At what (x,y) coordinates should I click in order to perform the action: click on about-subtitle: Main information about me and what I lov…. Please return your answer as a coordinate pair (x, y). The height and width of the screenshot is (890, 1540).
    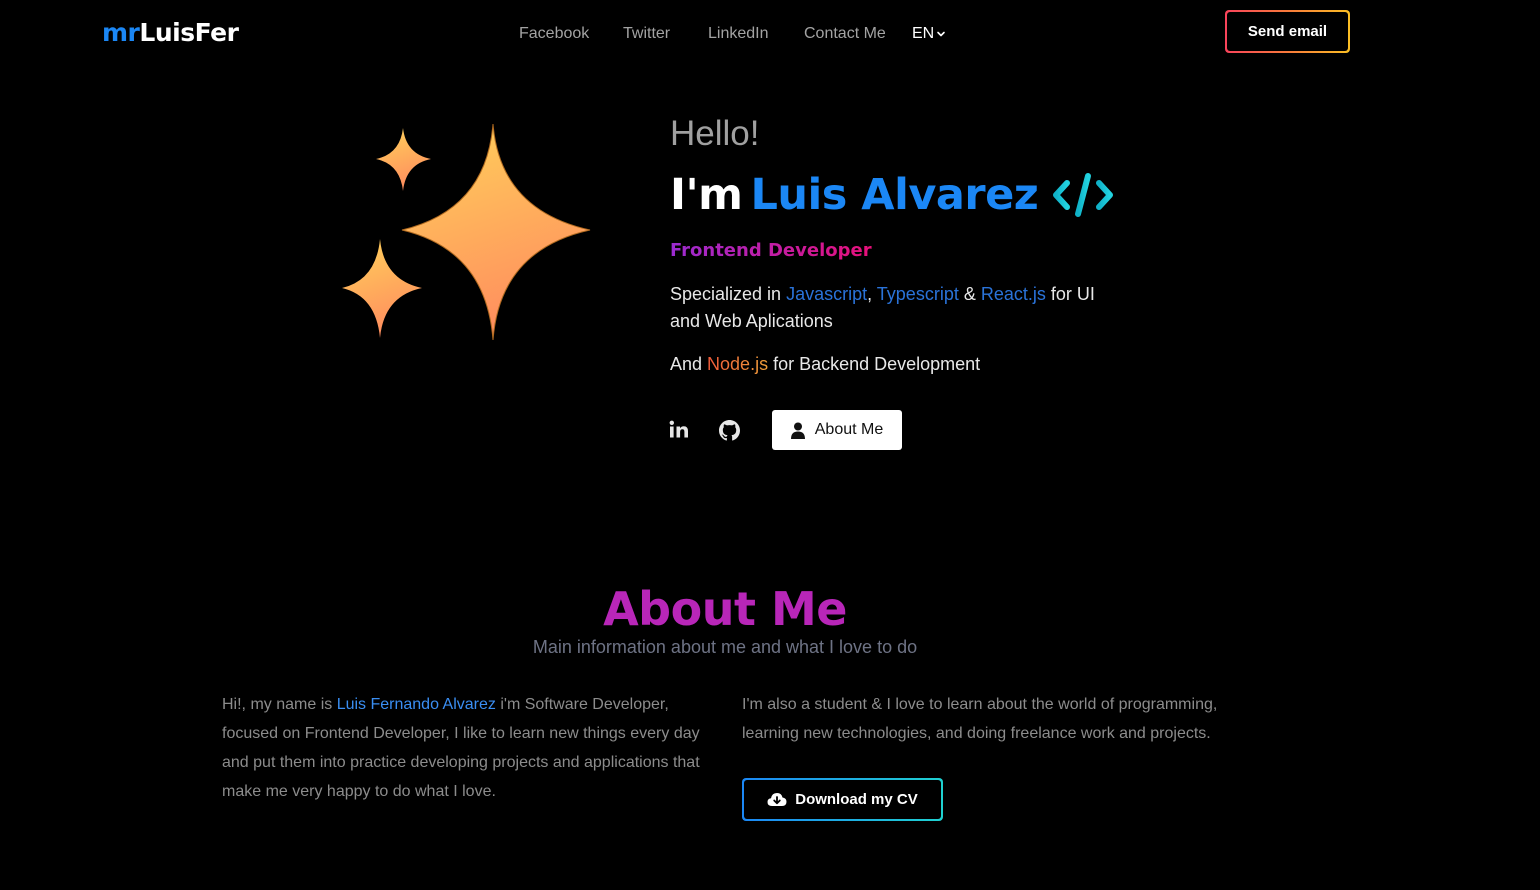
    Looking at the image, I should click on (725, 647).